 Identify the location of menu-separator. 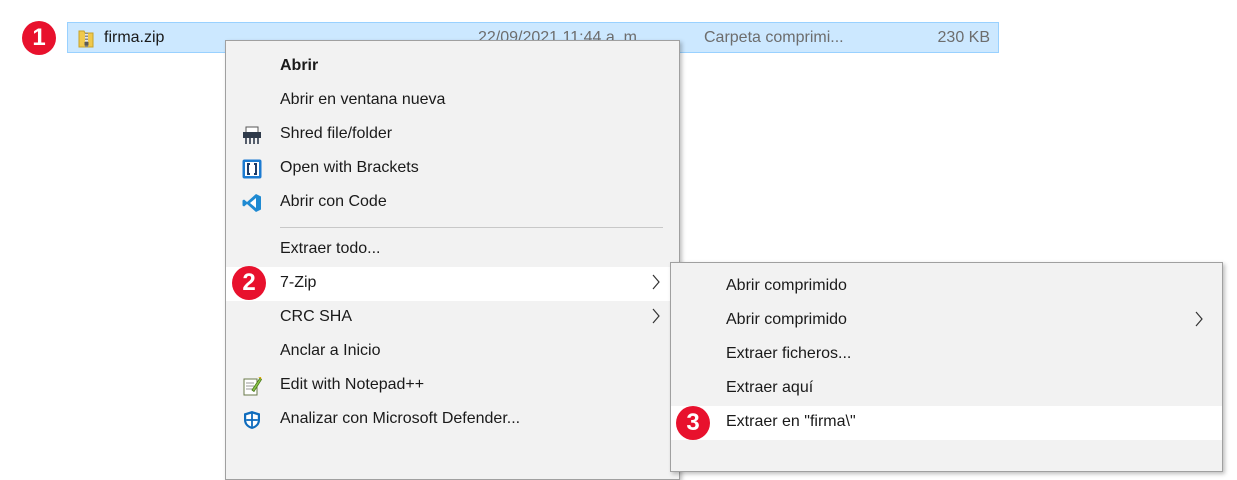
(471, 227).